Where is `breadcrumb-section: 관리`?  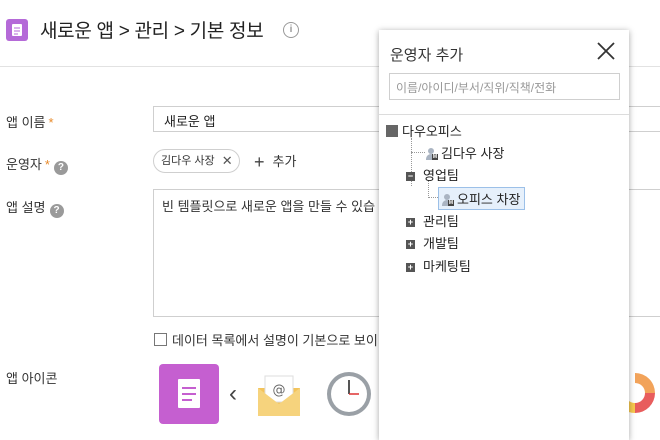 breadcrumb-section: 관리 is located at coordinates (152, 31).